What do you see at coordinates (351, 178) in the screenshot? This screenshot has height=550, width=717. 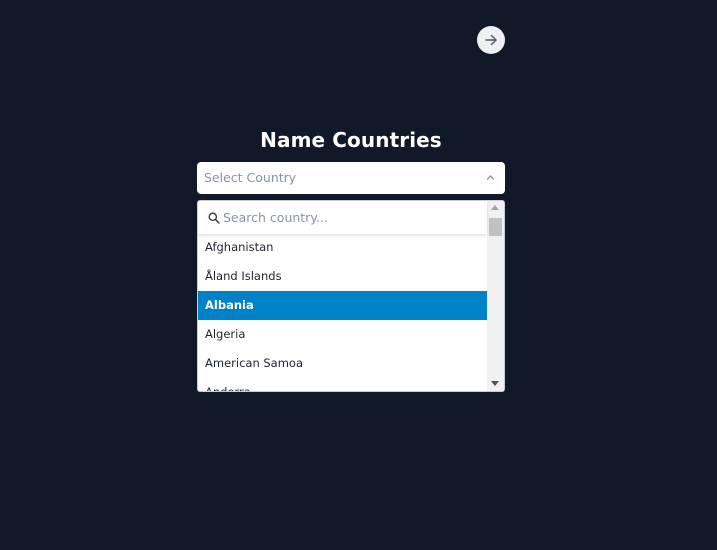 I see `country-select: Select Country` at bounding box center [351, 178].